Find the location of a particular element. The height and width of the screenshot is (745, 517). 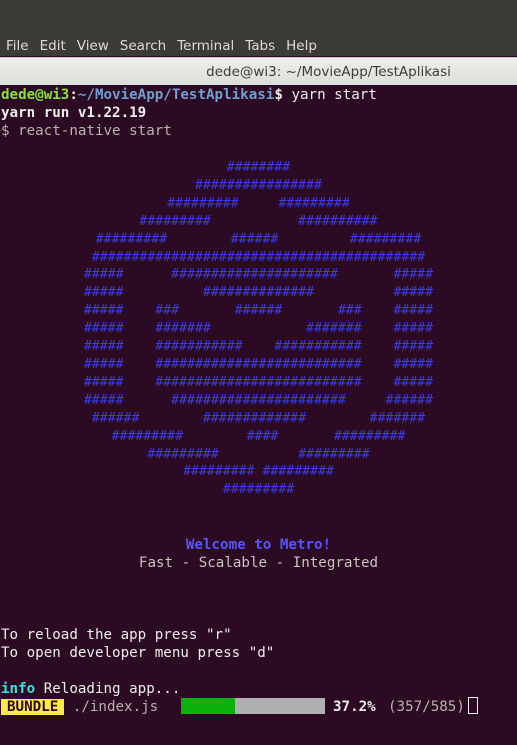

menu-help: Help is located at coordinates (301, 46).